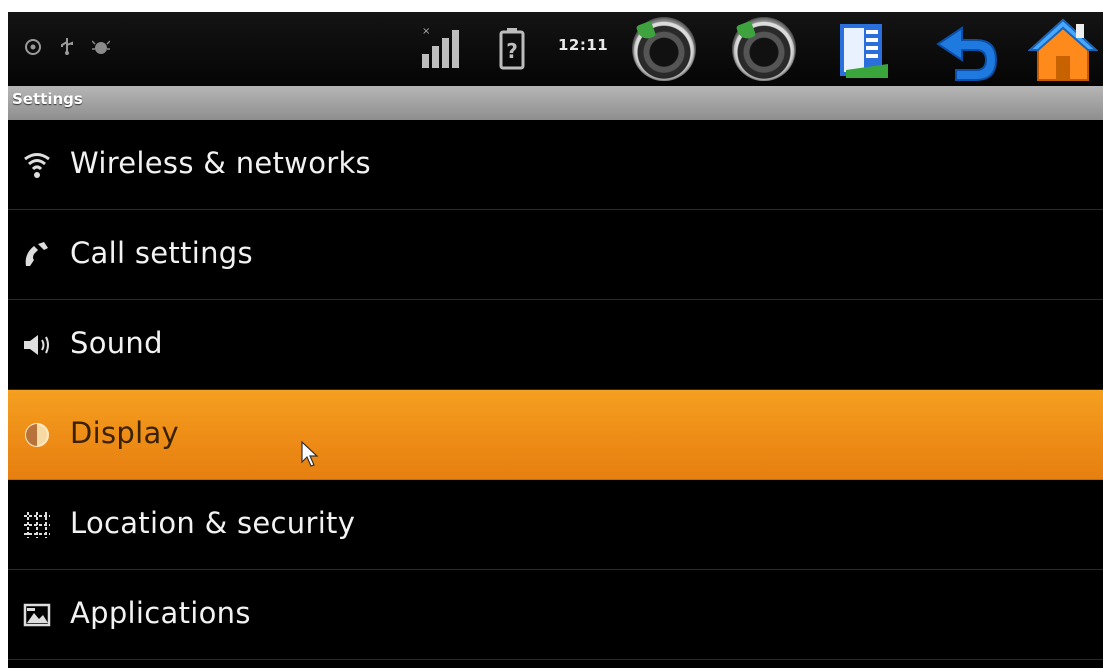 This screenshot has height=668, width=1103. Describe the element at coordinates (160, 613) in the screenshot. I see `settings-item-label: Applications` at that location.